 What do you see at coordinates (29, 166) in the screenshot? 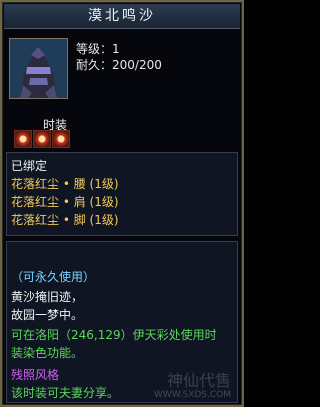
I see `bound-status: 已绑定` at bounding box center [29, 166].